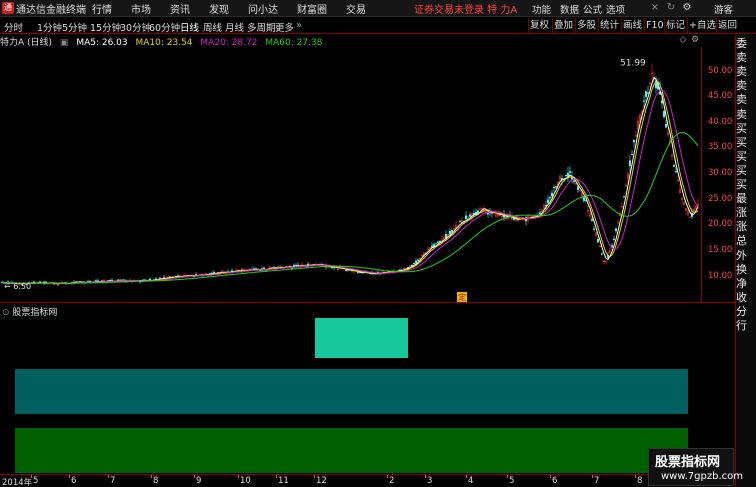 Image resolution: width=756 pixels, height=487 pixels. What do you see at coordinates (720, 250) in the screenshot?
I see `price-tick: 15.00` at bounding box center [720, 250].